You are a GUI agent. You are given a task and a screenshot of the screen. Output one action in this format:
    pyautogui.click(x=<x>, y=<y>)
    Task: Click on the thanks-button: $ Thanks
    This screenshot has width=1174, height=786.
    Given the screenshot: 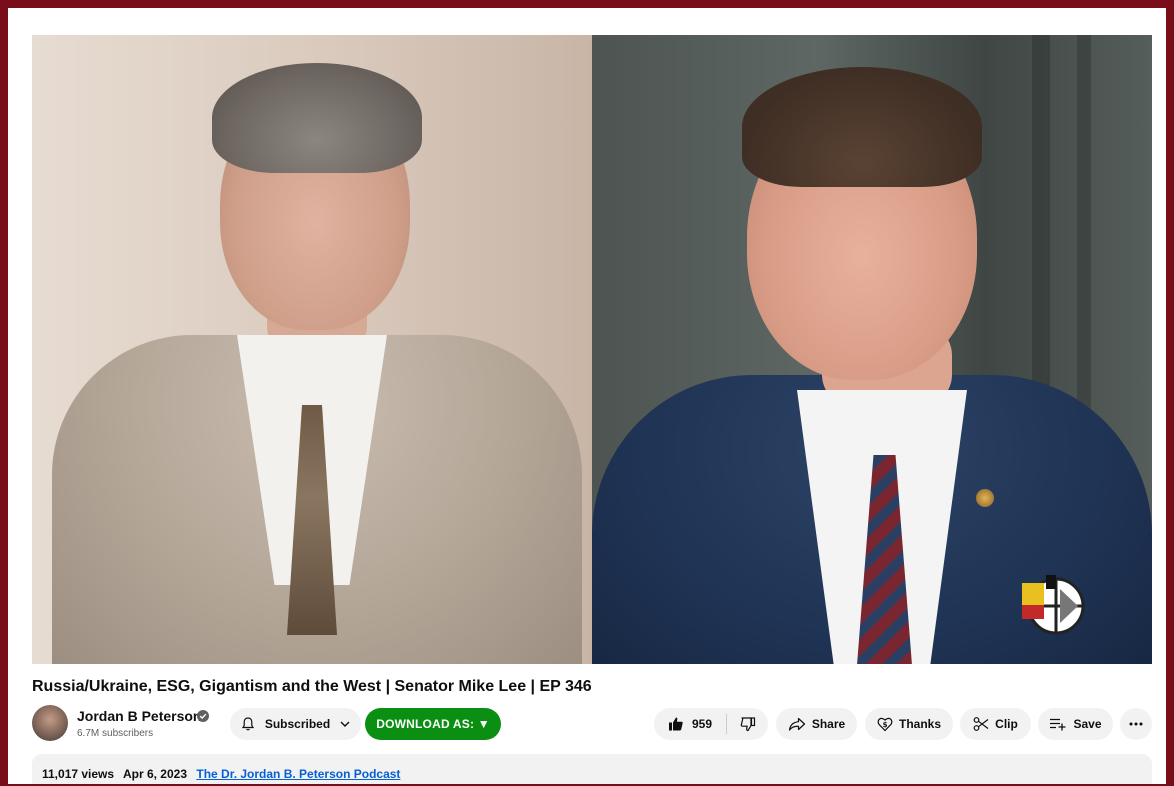 What is the action you would take?
    pyautogui.click(x=909, y=724)
    